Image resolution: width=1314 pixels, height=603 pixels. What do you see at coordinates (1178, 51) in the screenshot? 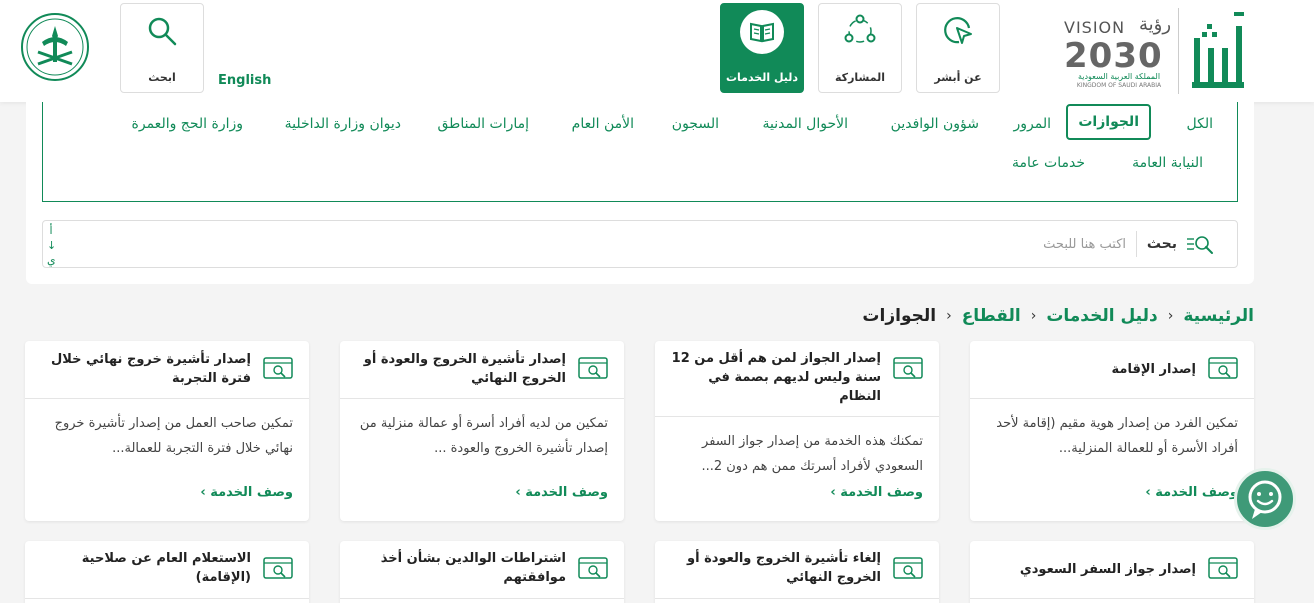
I see `brand-divider` at bounding box center [1178, 51].